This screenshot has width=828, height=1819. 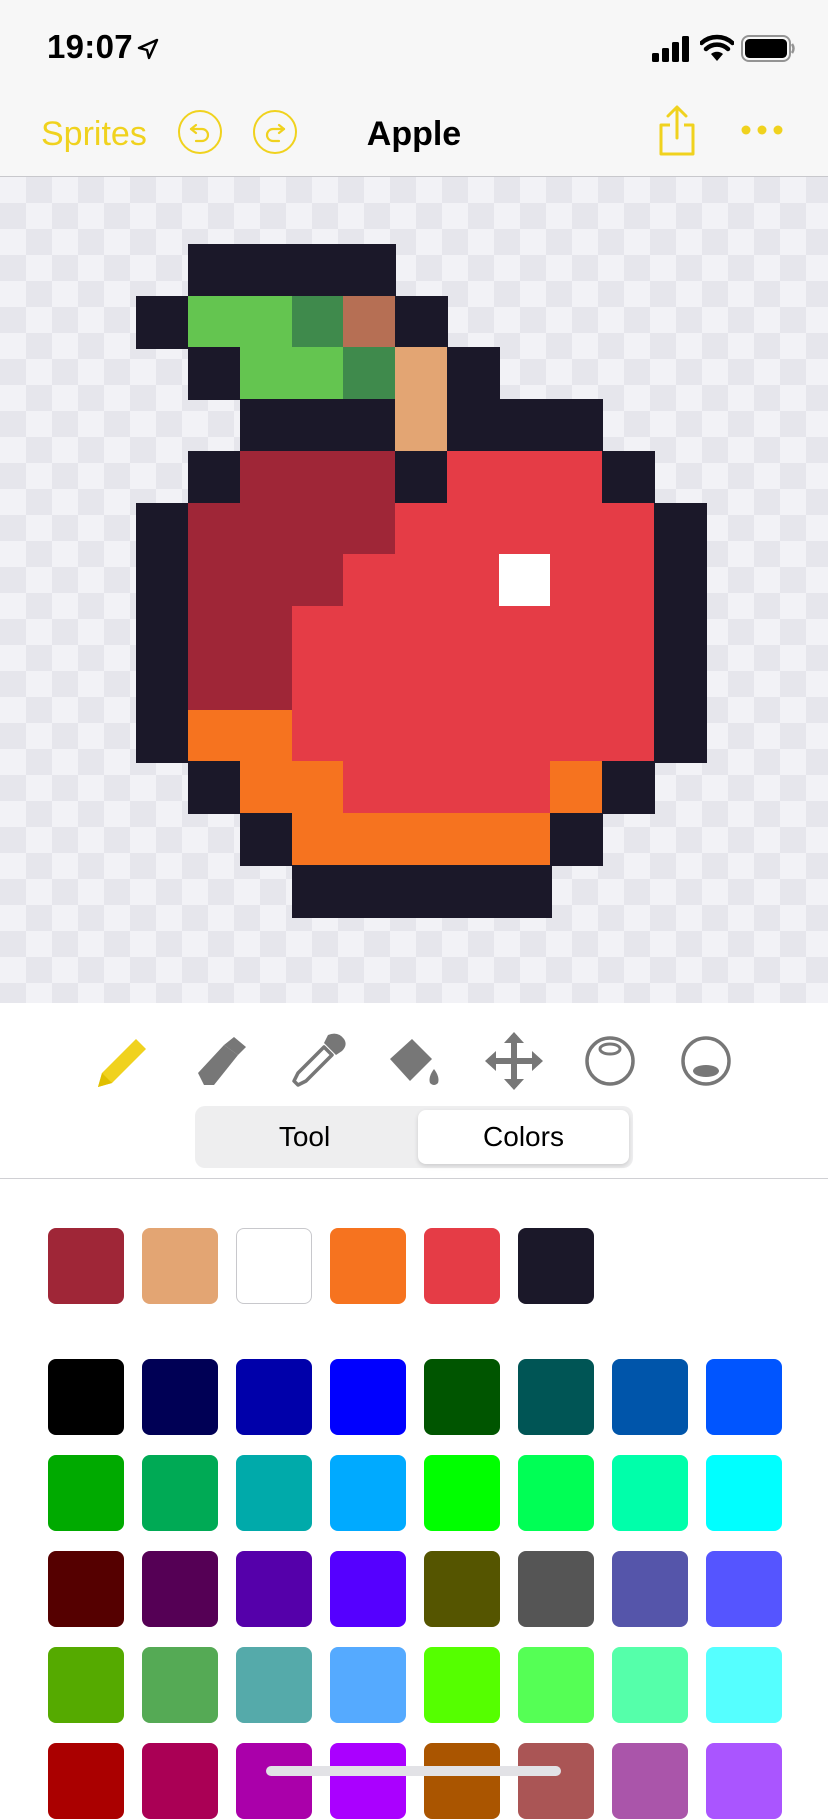 I want to click on pencil-icon, so click(x=122, y=1061).